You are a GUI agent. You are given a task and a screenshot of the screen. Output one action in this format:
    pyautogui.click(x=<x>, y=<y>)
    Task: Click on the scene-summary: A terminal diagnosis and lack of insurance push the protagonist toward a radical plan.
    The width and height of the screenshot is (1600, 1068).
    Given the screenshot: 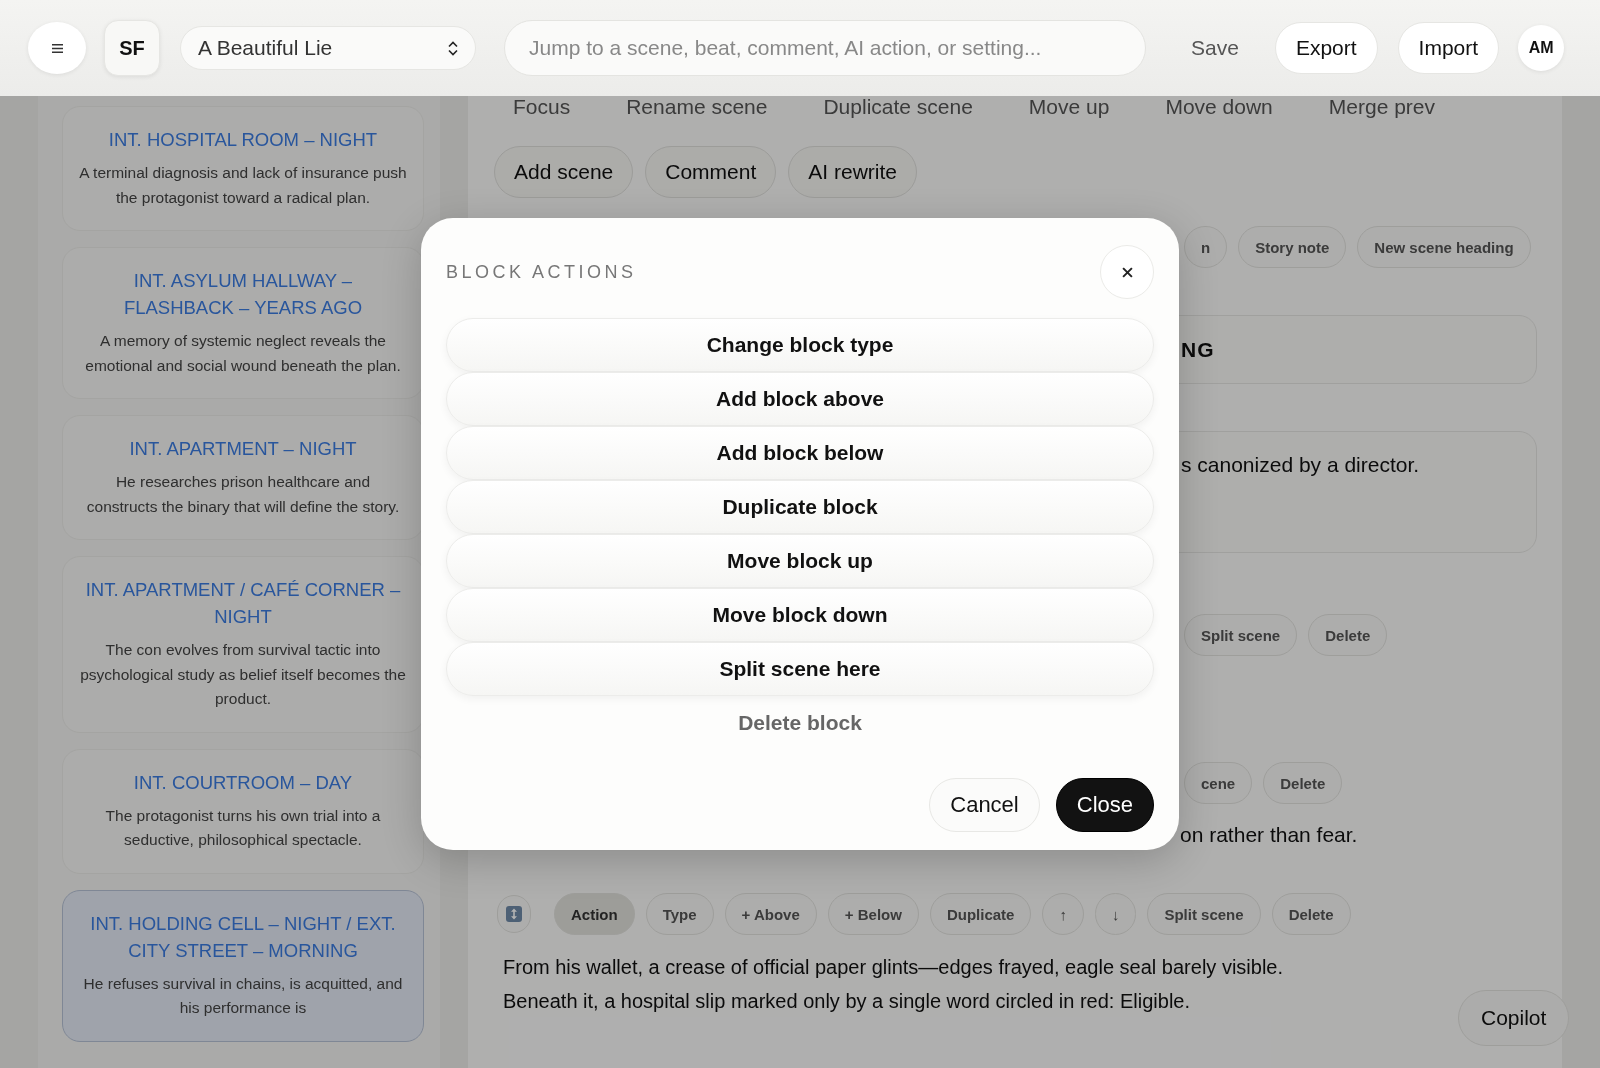 What is the action you would take?
    pyautogui.click(x=243, y=185)
    